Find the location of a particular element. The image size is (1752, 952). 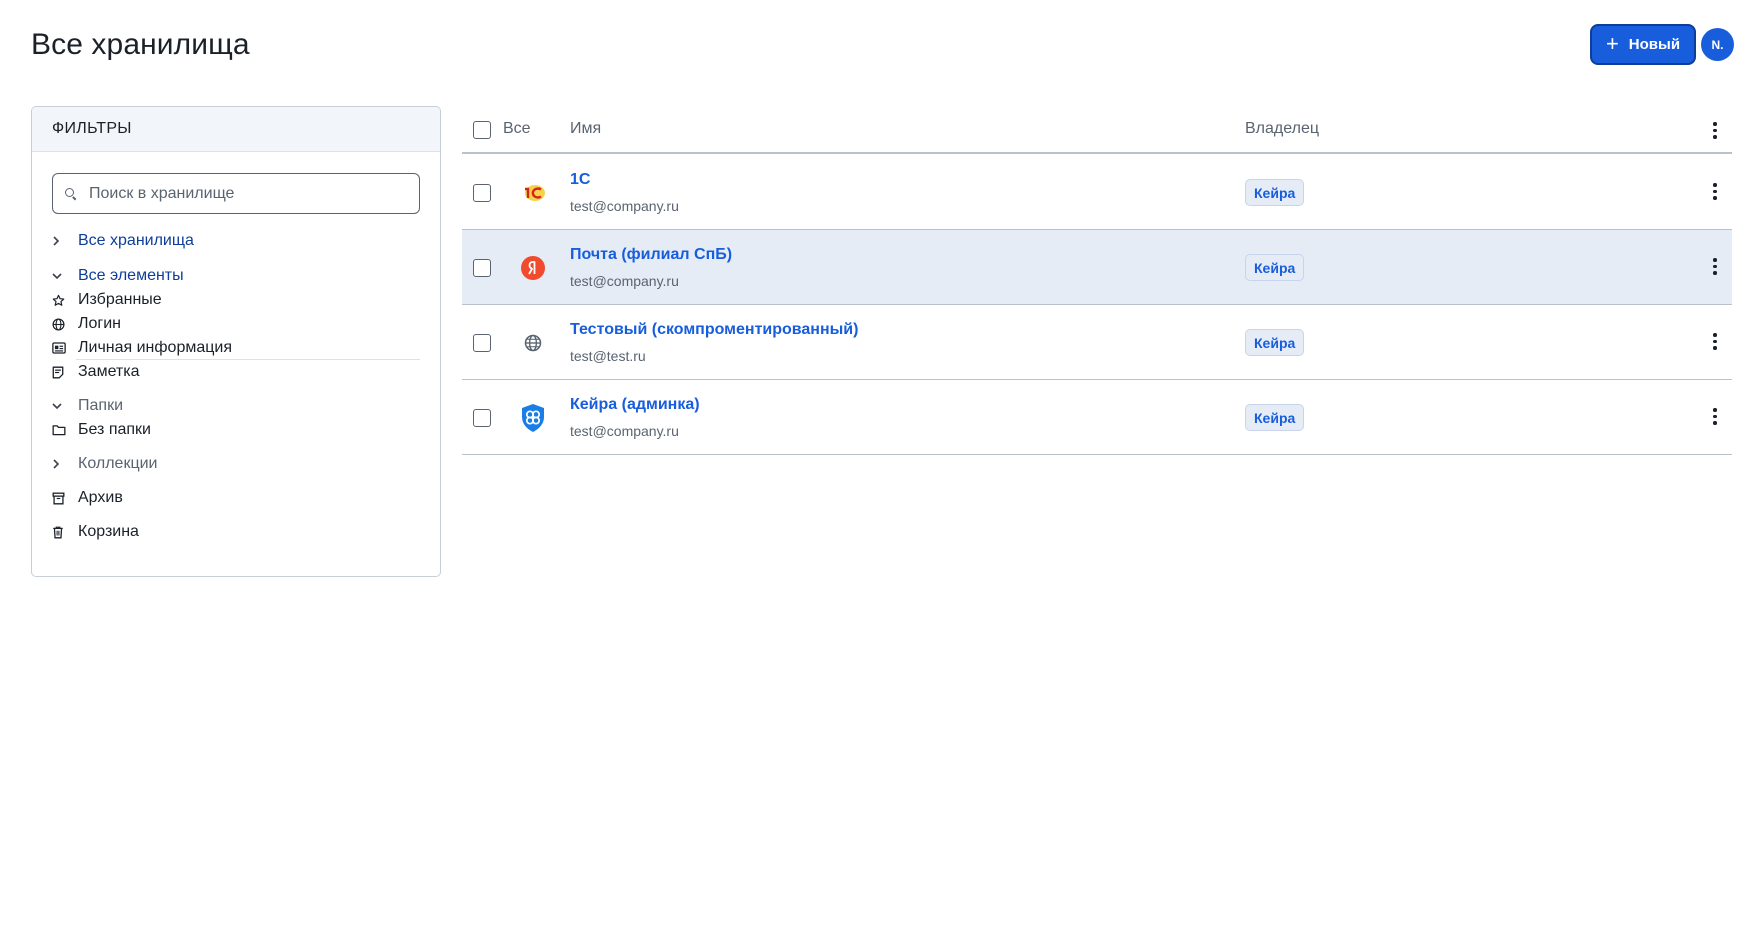

folder-icon is located at coordinates (61, 430).